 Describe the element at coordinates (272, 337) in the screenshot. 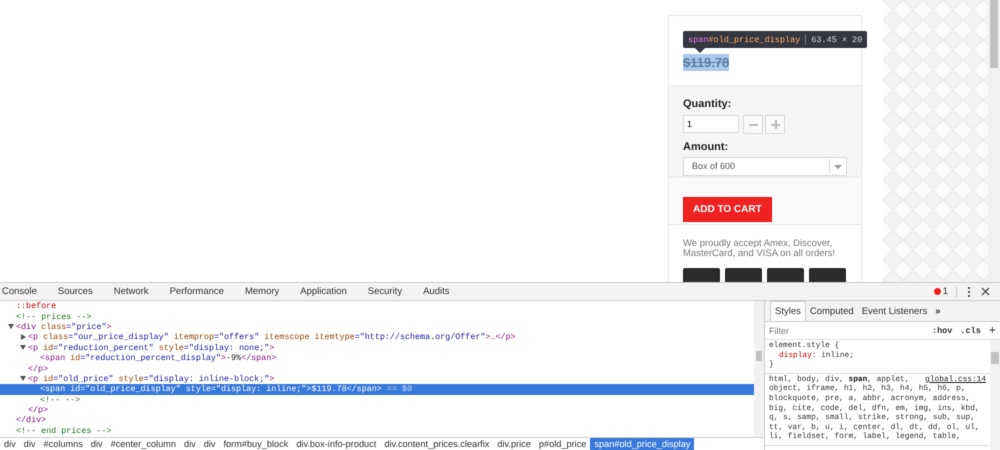

I see `code-line: <p class="our_price_display" itemprop="offers" itemscope itemtype="http://schema.org/Offer">…</p>` at that location.